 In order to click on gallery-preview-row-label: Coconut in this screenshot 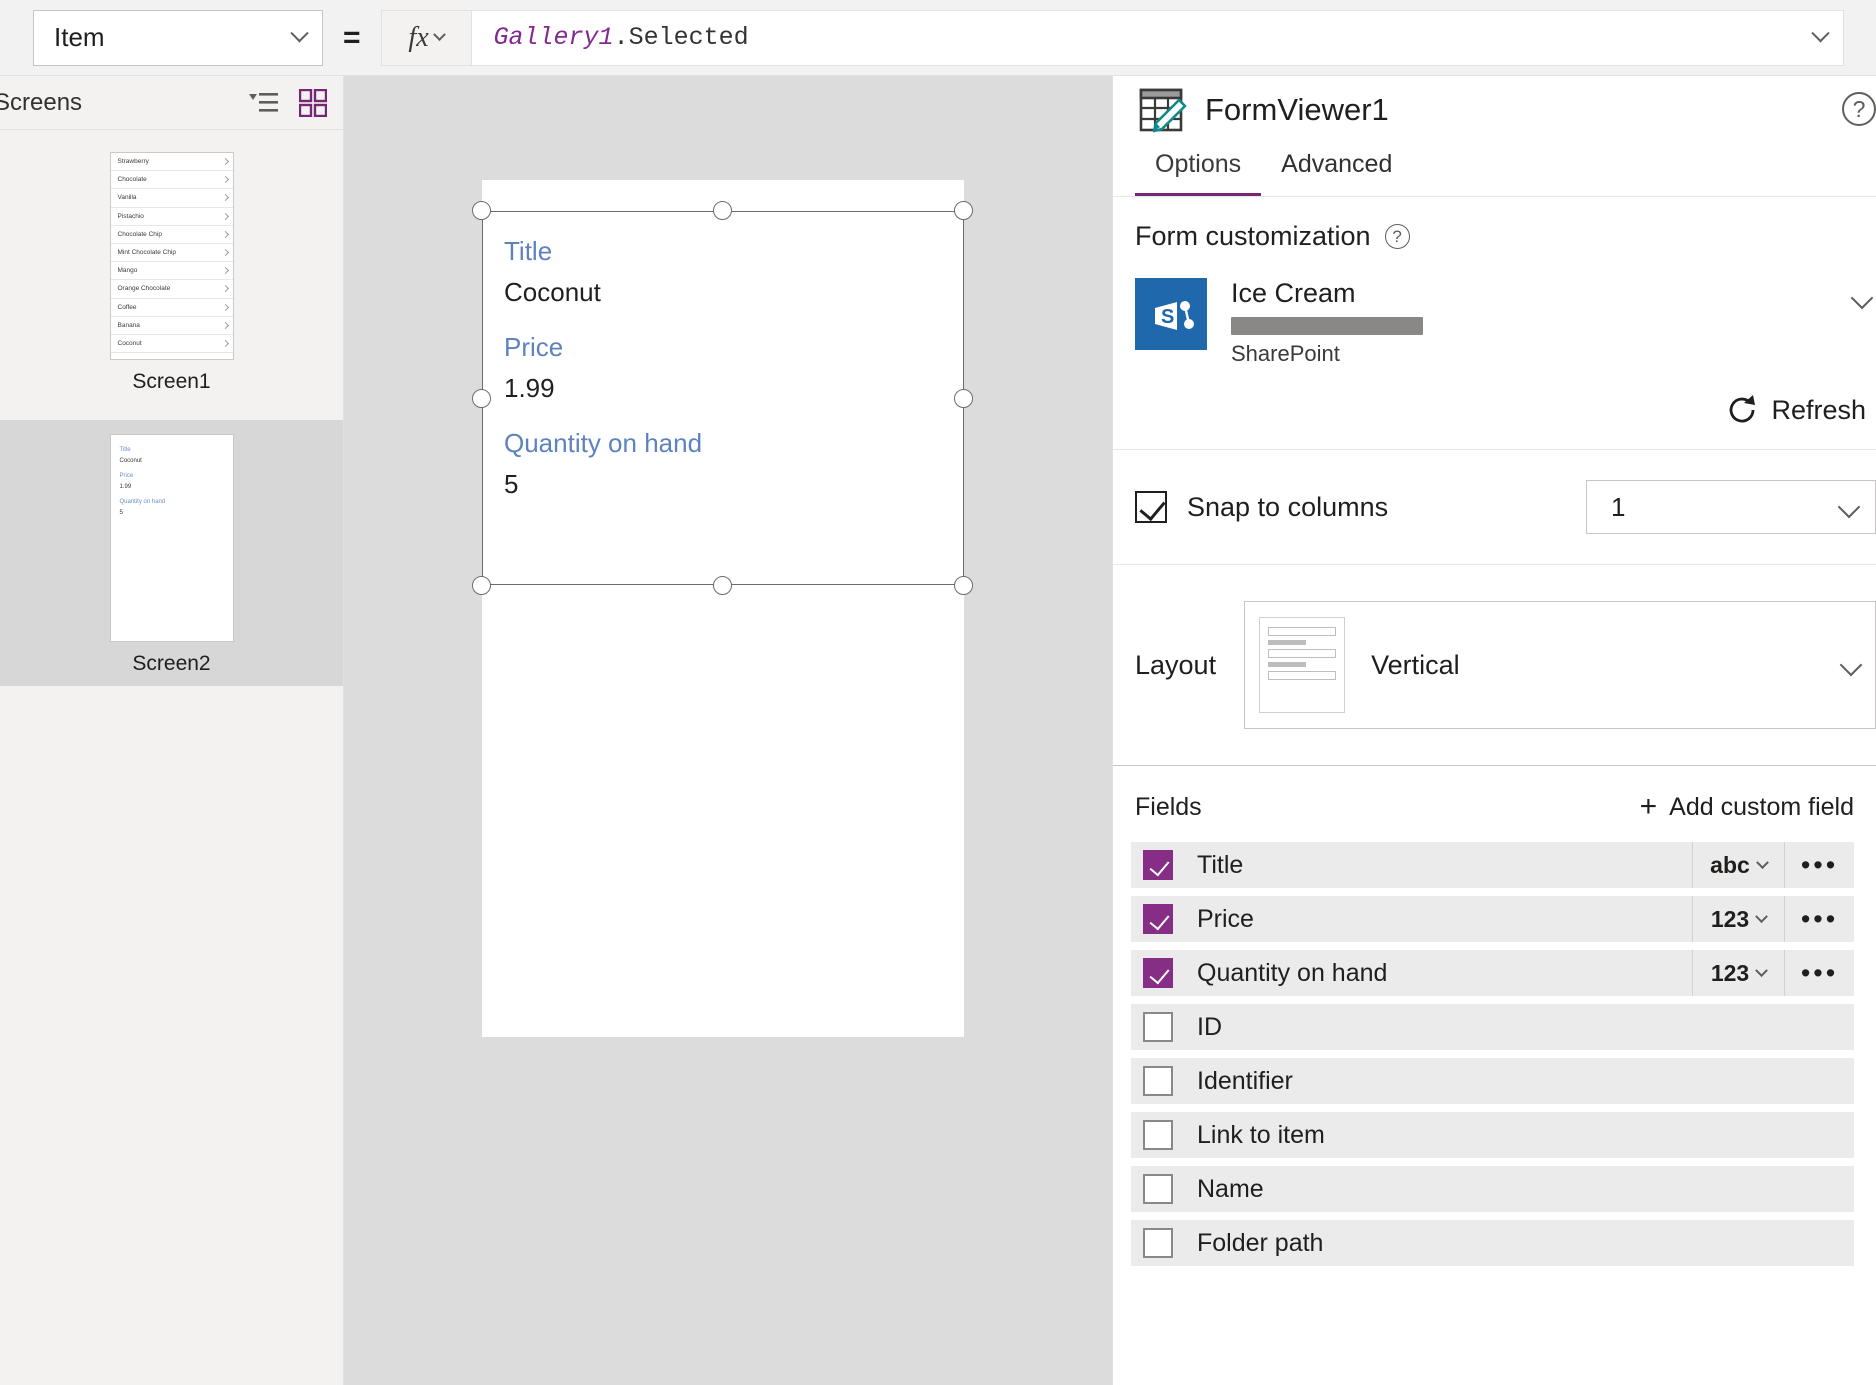, I will do `click(129, 343)`.